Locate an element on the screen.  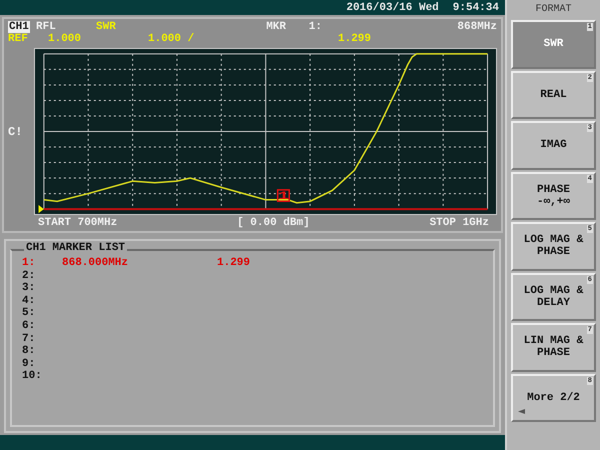
scale-value: 1.000 / is located at coordinates (172, 39).